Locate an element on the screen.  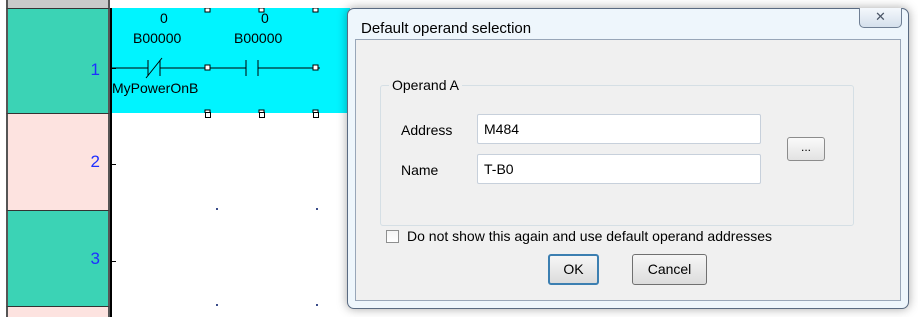
groupbox-label: Operand A is located at coordinates (425, 85).